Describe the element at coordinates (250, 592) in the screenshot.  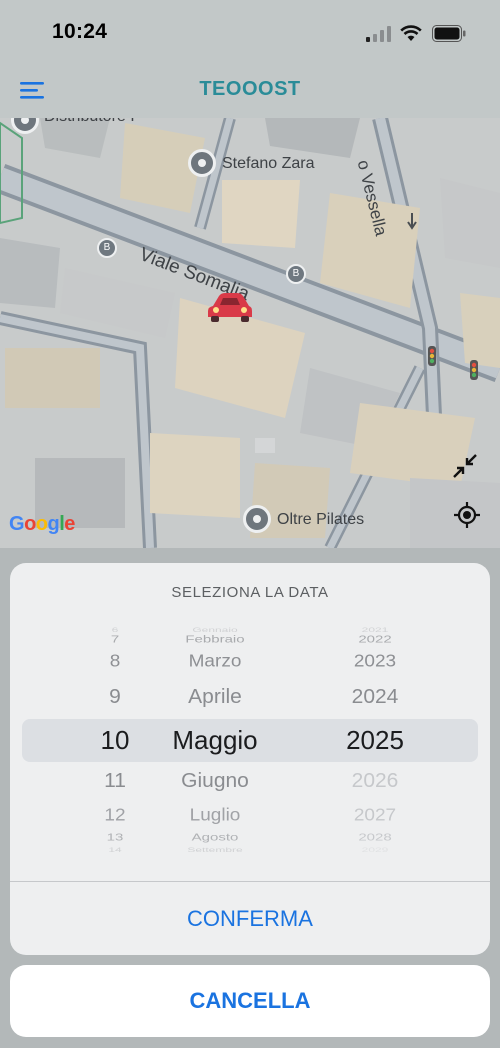
I see `date-picker-title: SELEZIONA LA DATA` at that location.